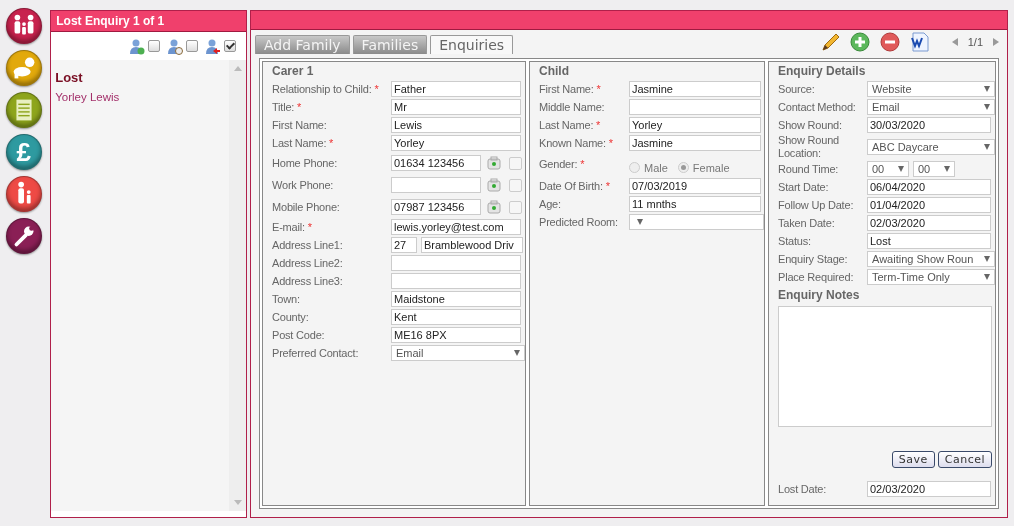 Image resolution: width=1014 pixels, height=526 pixels. What do you see at coordinates (795, 241) in the screenshot?
I see `field-label: Status:` at bounding box center [795, 241].